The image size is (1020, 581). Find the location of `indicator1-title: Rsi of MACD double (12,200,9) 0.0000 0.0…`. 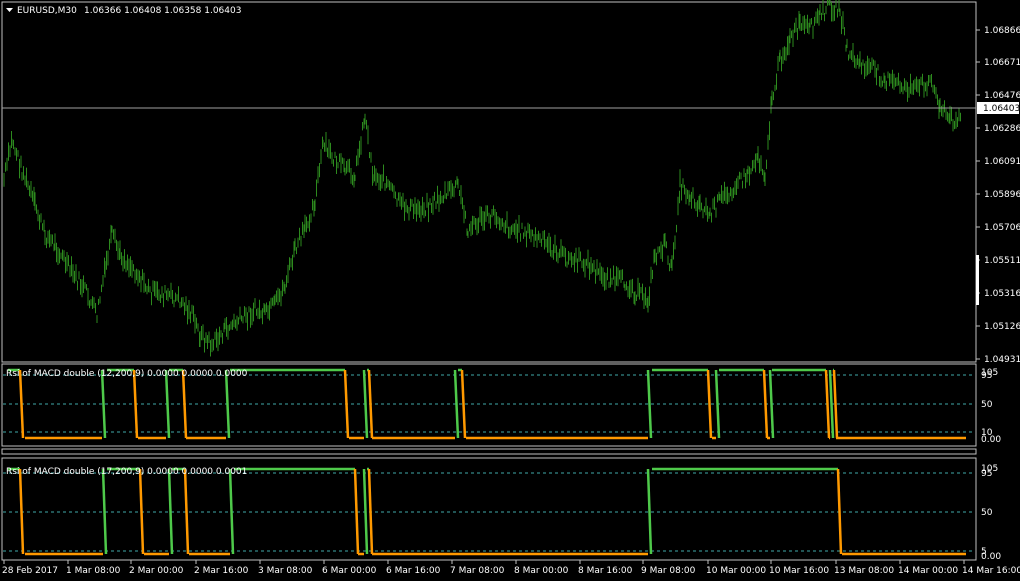

indicator1-title: Rsi of MACD double (12,200,9) 0.0000 0.0… is located at coordinates (127, 374).